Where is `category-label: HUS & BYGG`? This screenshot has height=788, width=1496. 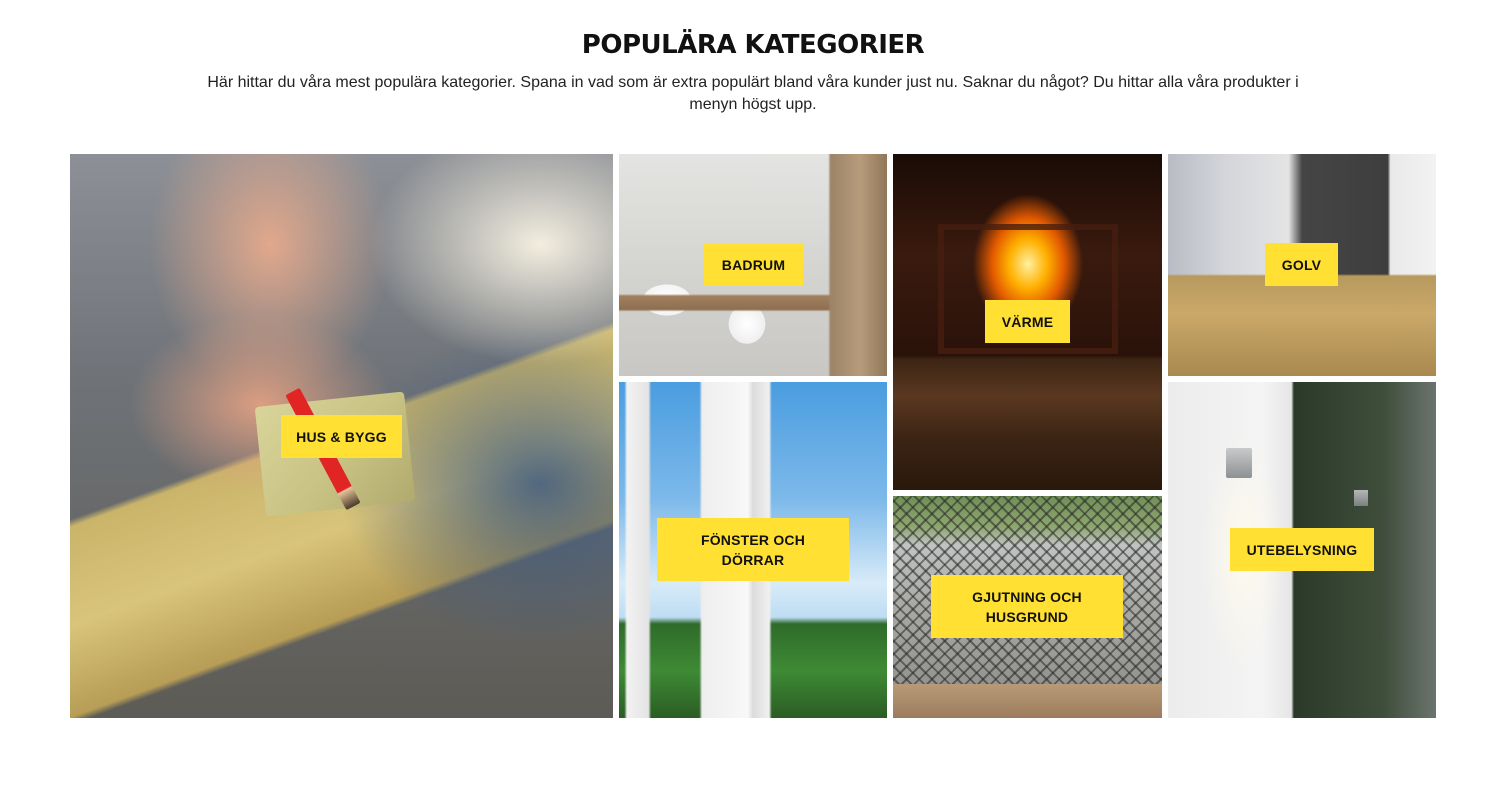
category-label: HUS & BYGG is located at coordinates (341, 436).